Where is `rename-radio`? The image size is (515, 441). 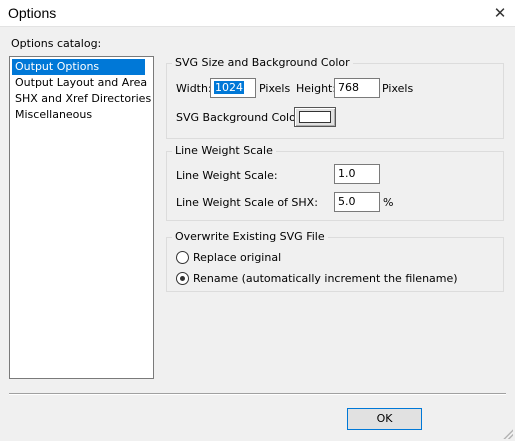 rename-radio is located at coordinates (182, 278).